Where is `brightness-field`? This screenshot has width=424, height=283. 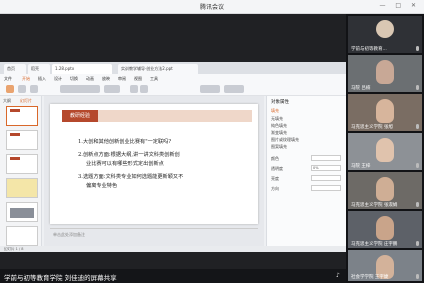 brightness-field is located at coordinates (326, 178).